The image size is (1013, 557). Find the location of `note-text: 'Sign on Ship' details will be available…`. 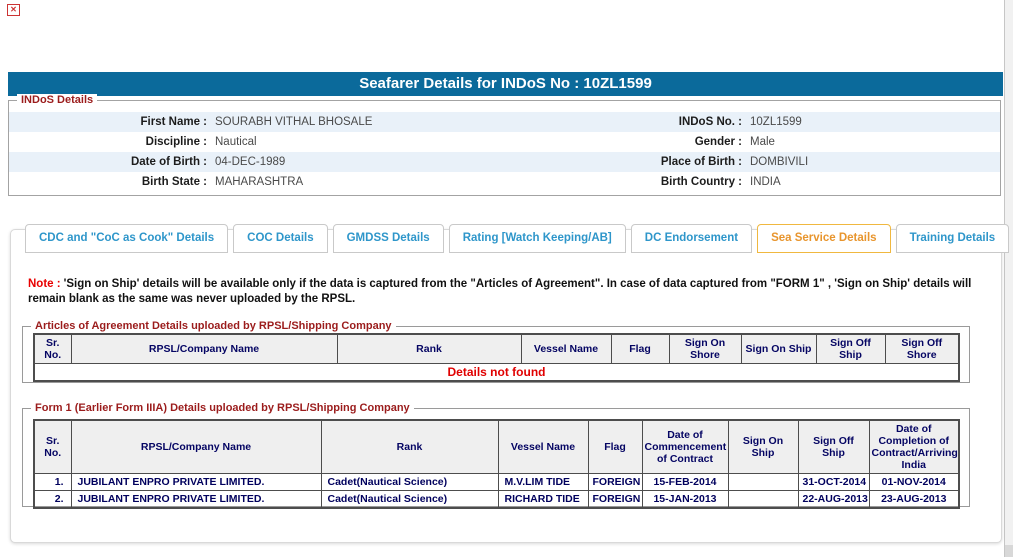

note-text: 'Sign on Ship' details will be available… is located at coordinates (500, 291).